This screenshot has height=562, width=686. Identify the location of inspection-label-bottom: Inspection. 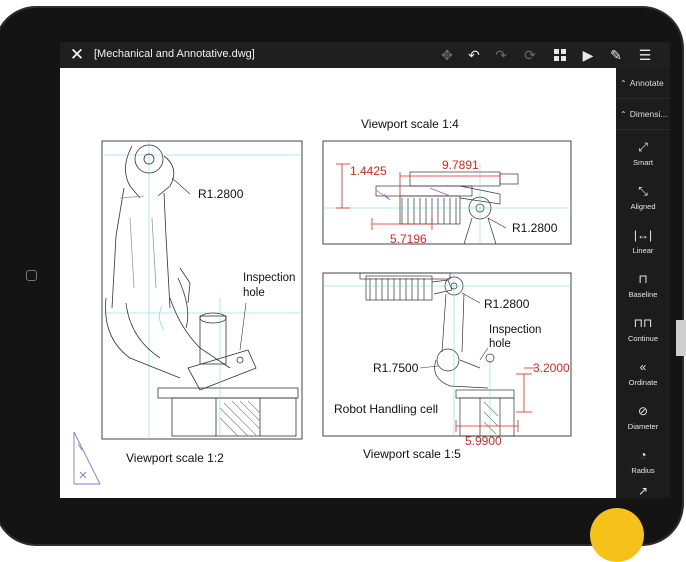
(515, 330).